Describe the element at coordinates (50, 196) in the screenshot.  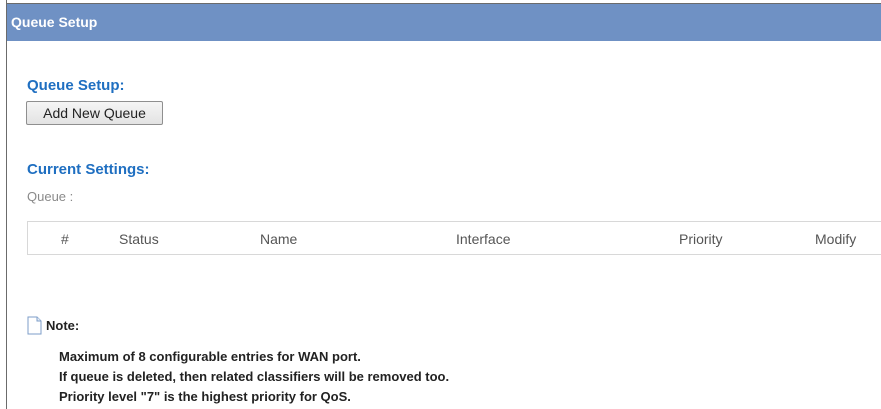
I see `queue-label: Queue :` at that location.